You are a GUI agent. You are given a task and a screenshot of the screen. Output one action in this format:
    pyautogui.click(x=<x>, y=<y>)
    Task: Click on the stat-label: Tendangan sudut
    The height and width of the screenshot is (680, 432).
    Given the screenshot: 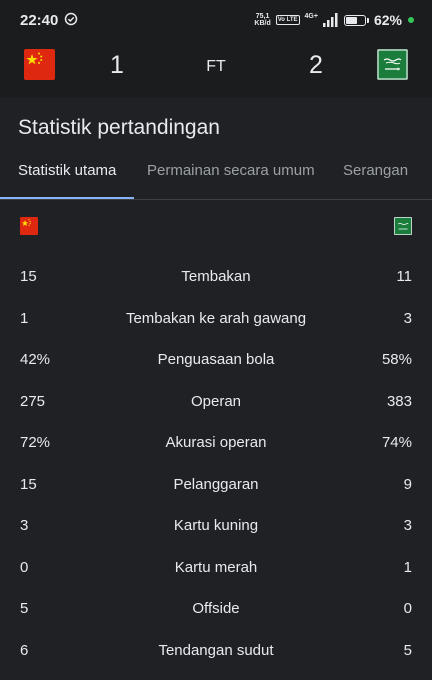 What is the action you would take?
    pyautogui.click(x=216, y=650)
    